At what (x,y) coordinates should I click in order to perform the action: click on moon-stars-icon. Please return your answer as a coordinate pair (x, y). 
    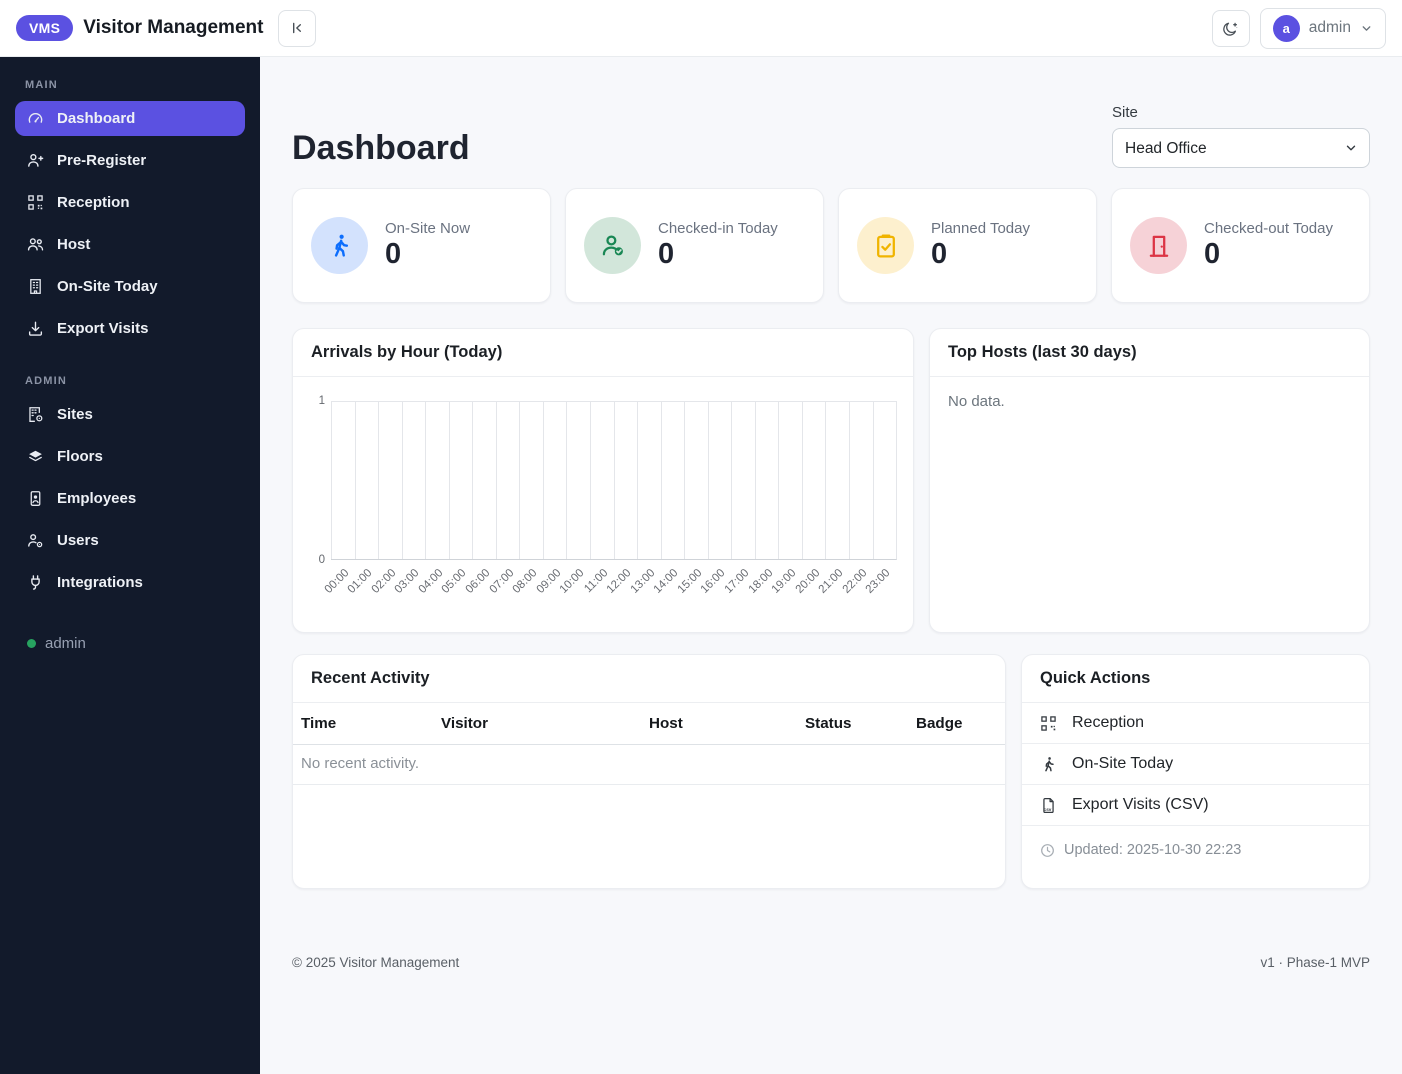
    Looking at the image, I should click on (1230, 28).